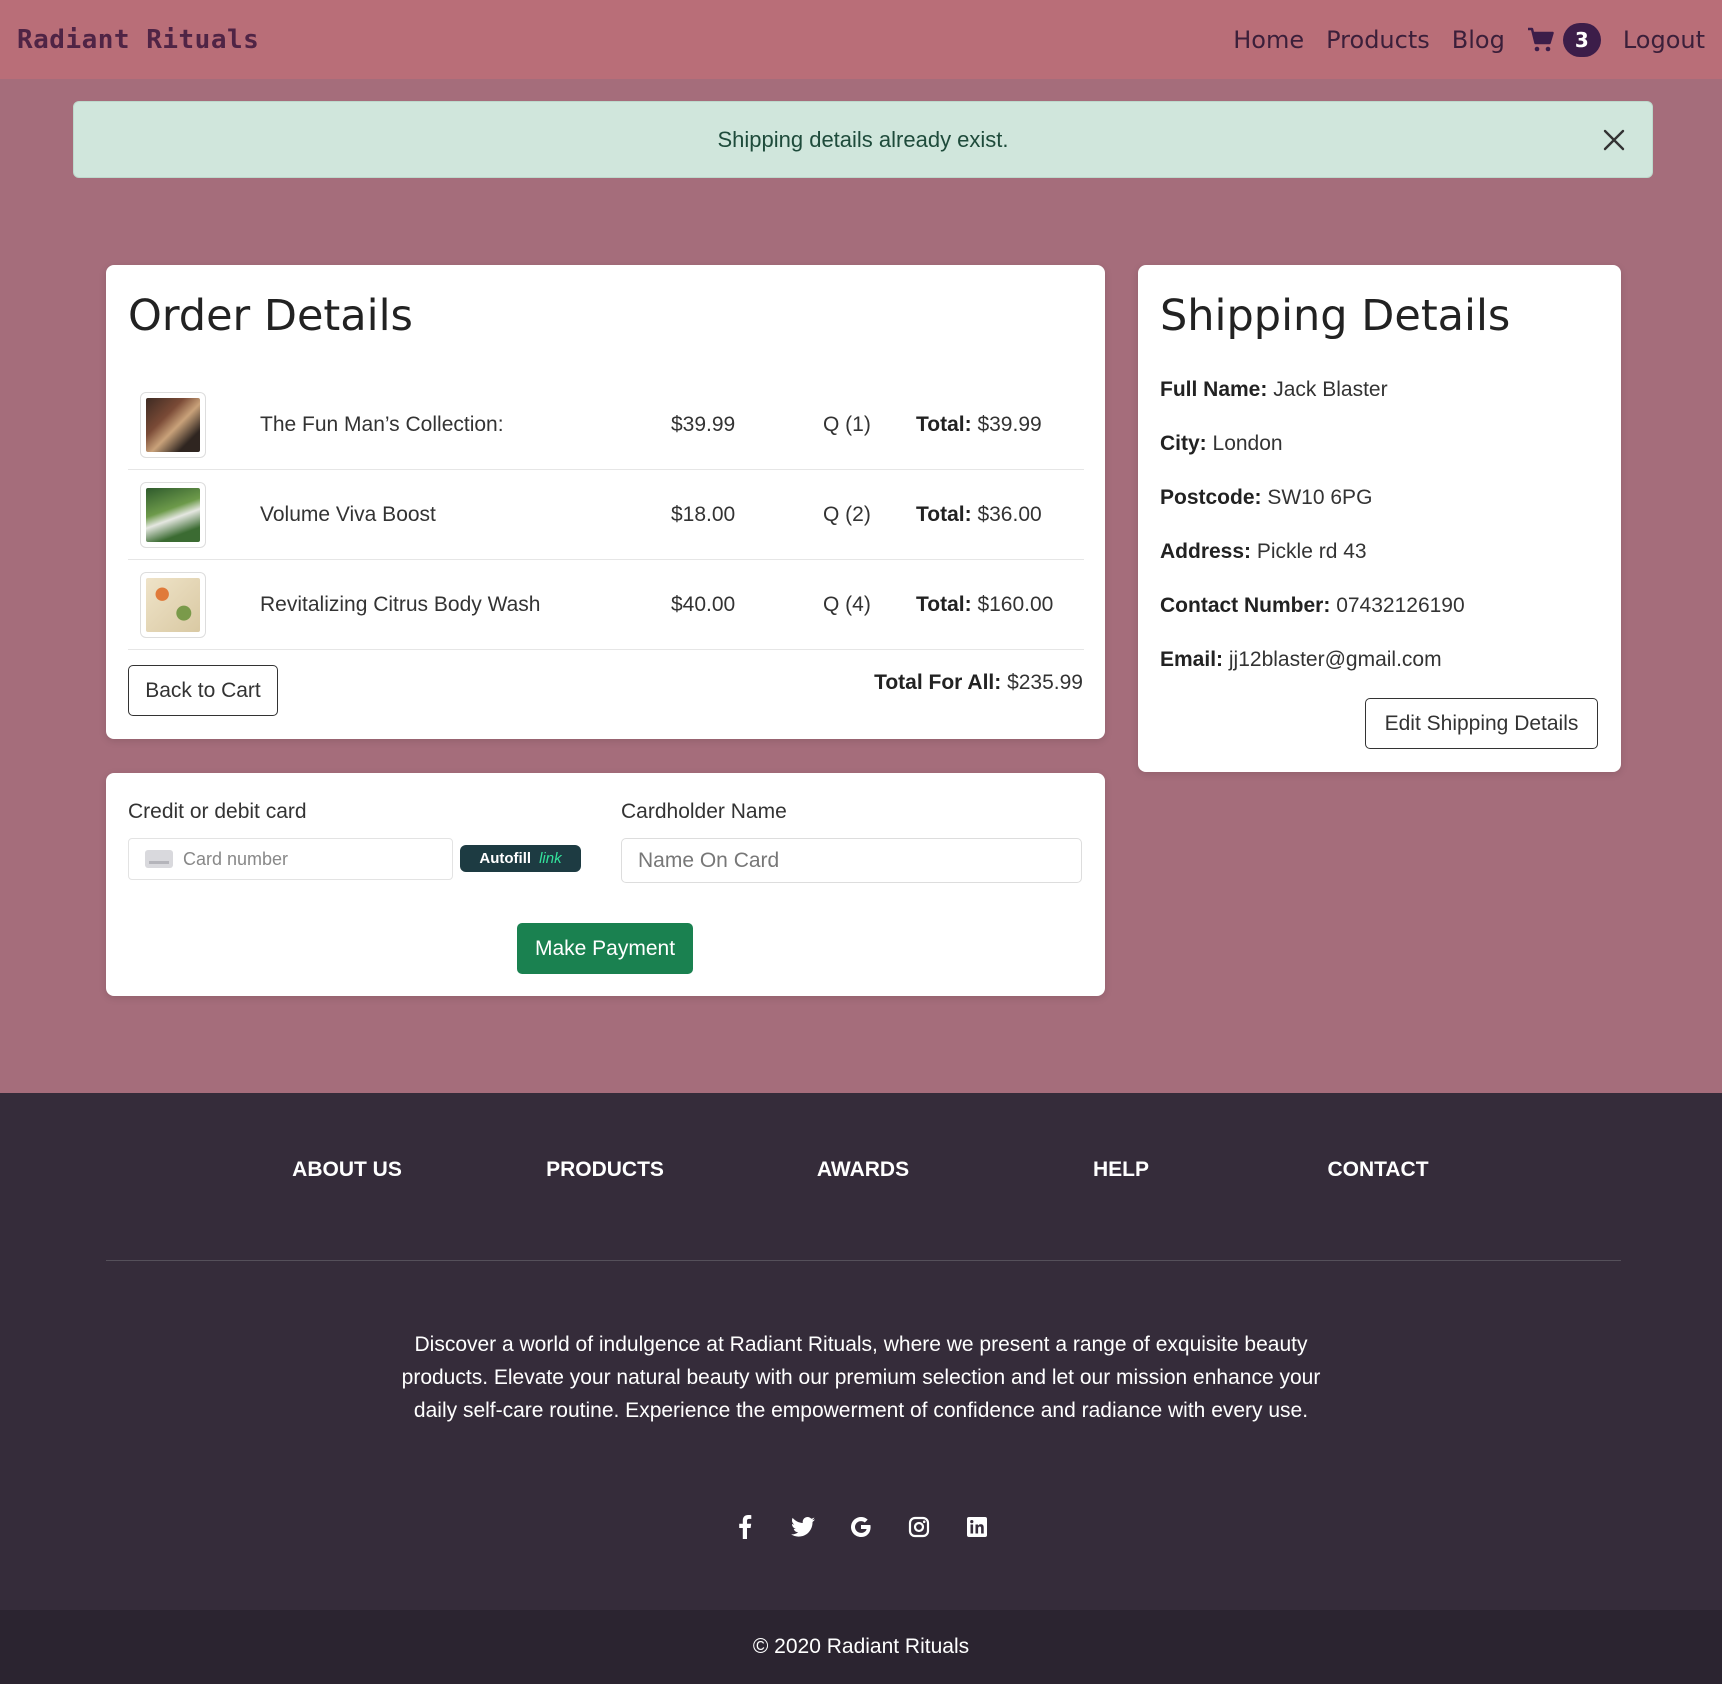 This screenshot has width=1722, height=1684. Describe the element at coordinates (348, 514) in the screenshot. I see `product-name: Volume Viva Boost` at that location.